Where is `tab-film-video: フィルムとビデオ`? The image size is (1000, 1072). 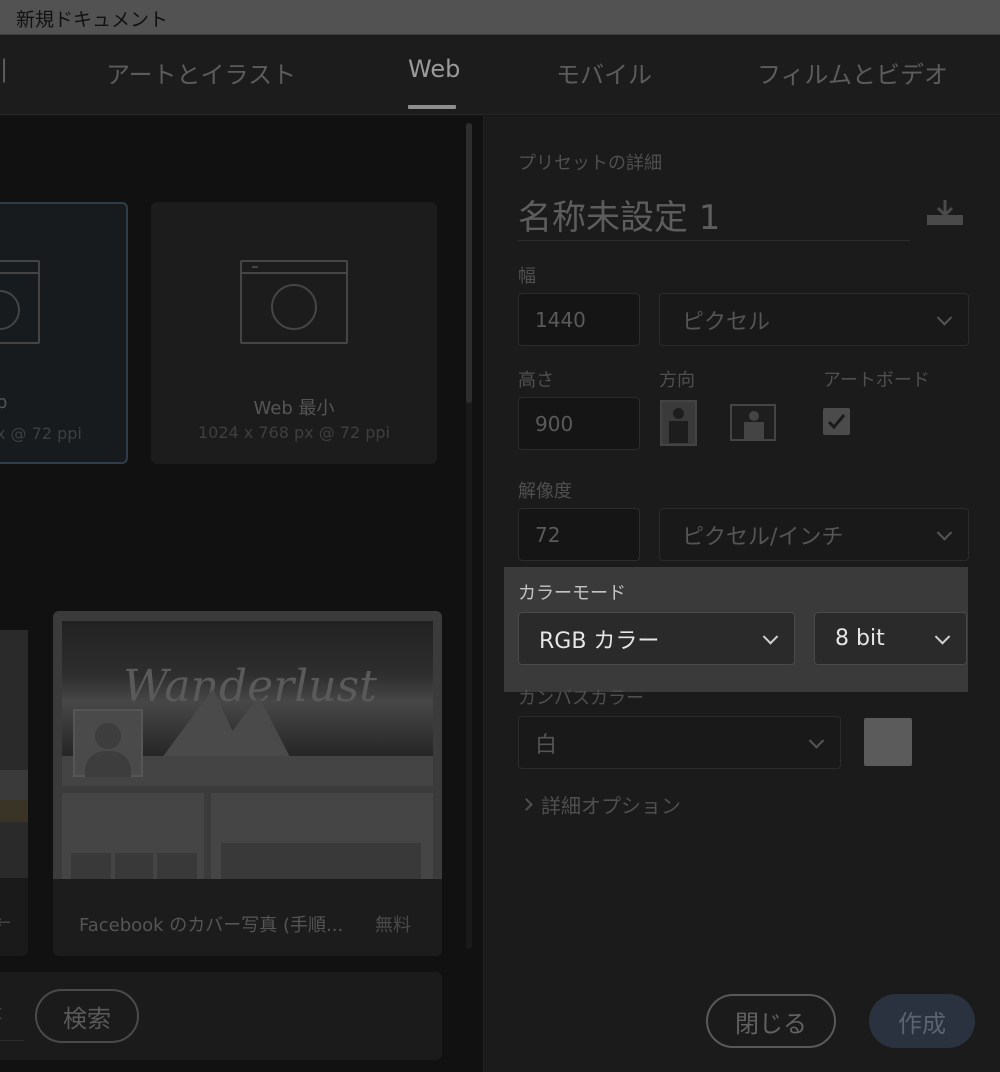
tab-film-video: フィルムとビデオ is located at coordinates (852, 72).